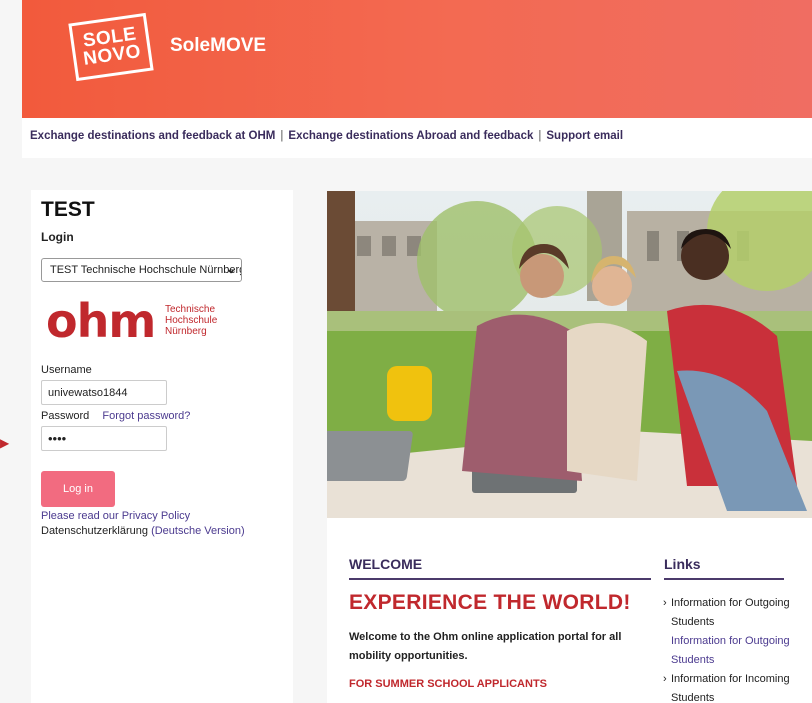 Image resolution: width=812 pixels, height=703 pixels. I want to click on ohm-logo-line: Hochschule, so click(191, 320).